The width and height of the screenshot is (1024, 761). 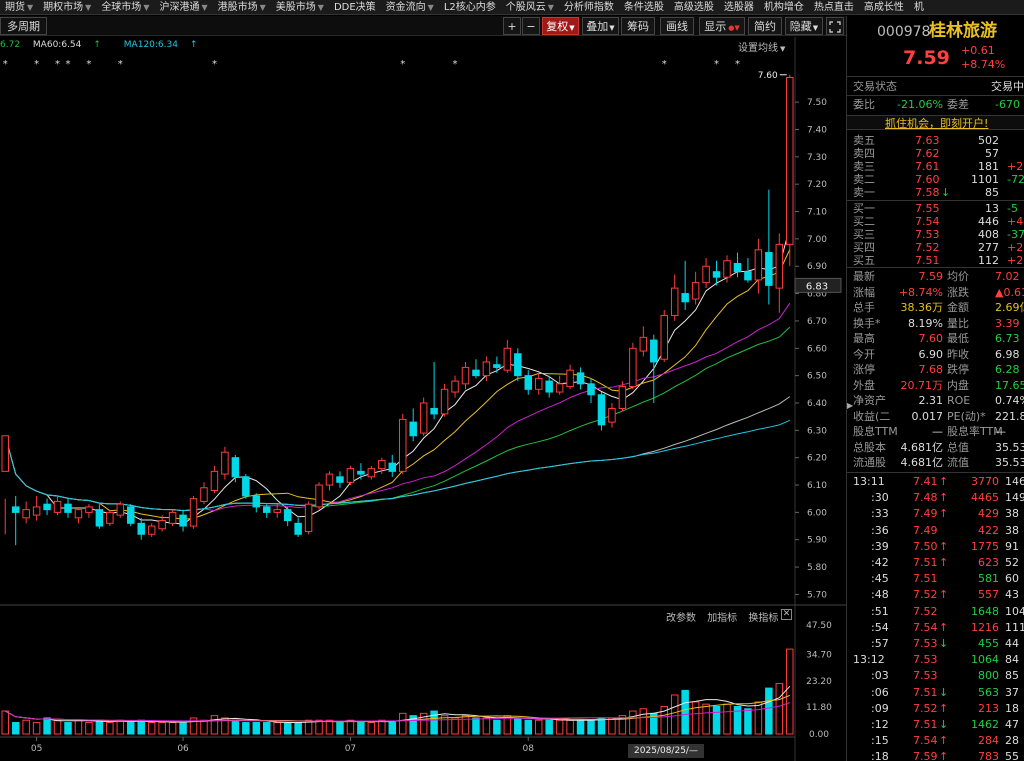 What do you see at coordinates (765, 26) in the screenshot?
I see `simple-mode-button: 简约` at bounding box center [765, 26].